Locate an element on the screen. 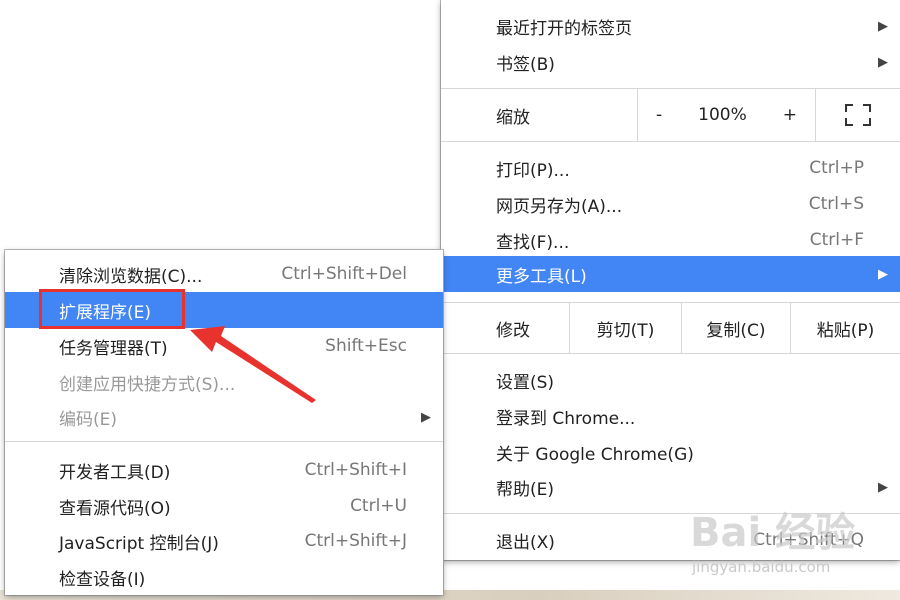  submenu-item-task-manager: 任务管理器(T) Shift+Esc is located at coordinates (224, 346).